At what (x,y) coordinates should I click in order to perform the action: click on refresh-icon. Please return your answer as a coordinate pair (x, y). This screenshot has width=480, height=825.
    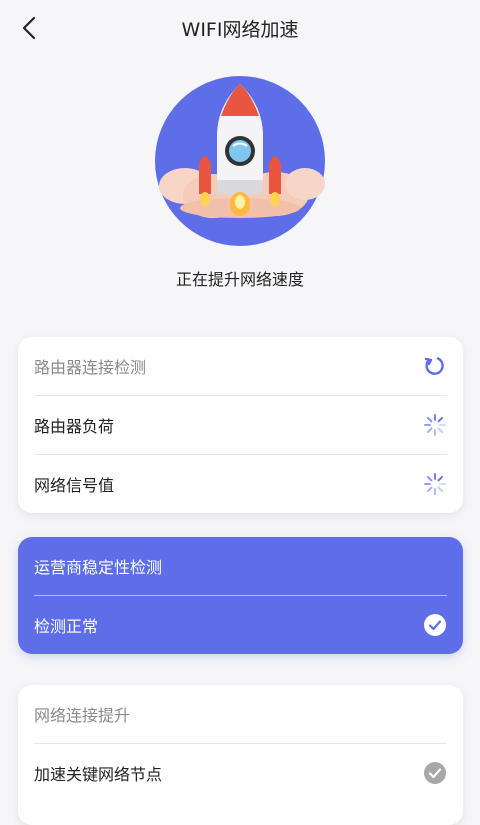
    Looking at the image, I should click on (435, 366).